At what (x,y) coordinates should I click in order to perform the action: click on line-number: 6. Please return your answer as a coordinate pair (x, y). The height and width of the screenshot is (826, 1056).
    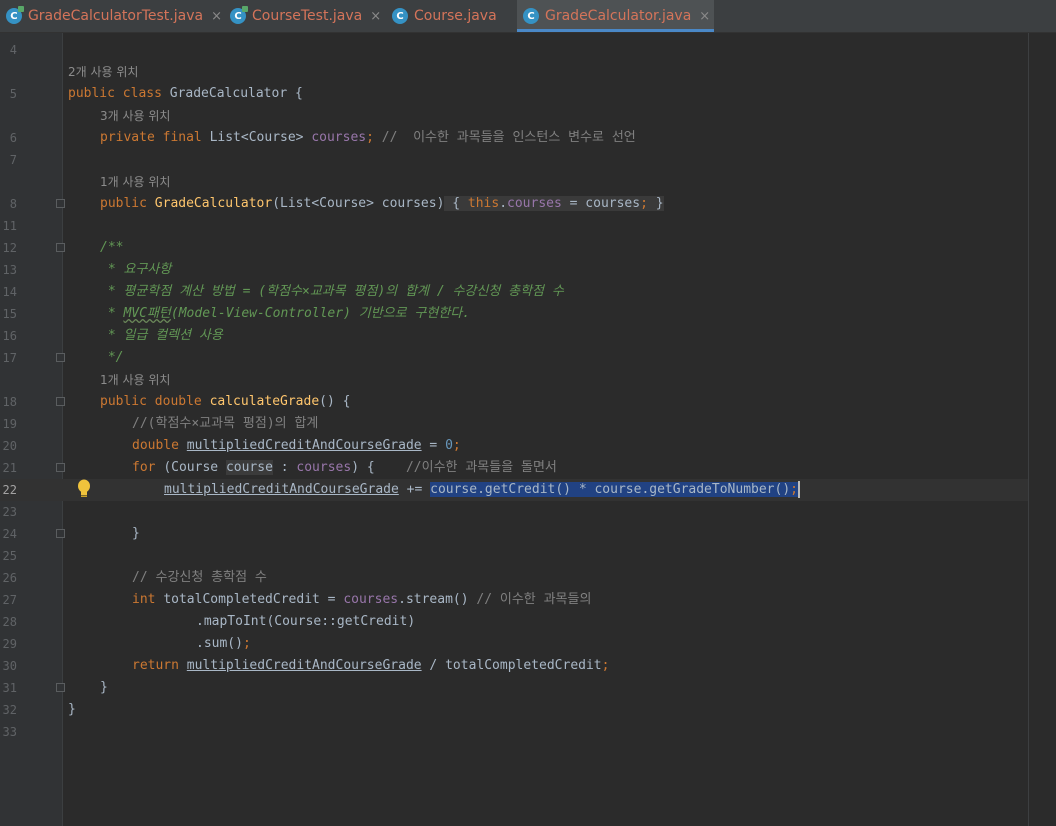
    Looking at the image, I should click on (13, 138).